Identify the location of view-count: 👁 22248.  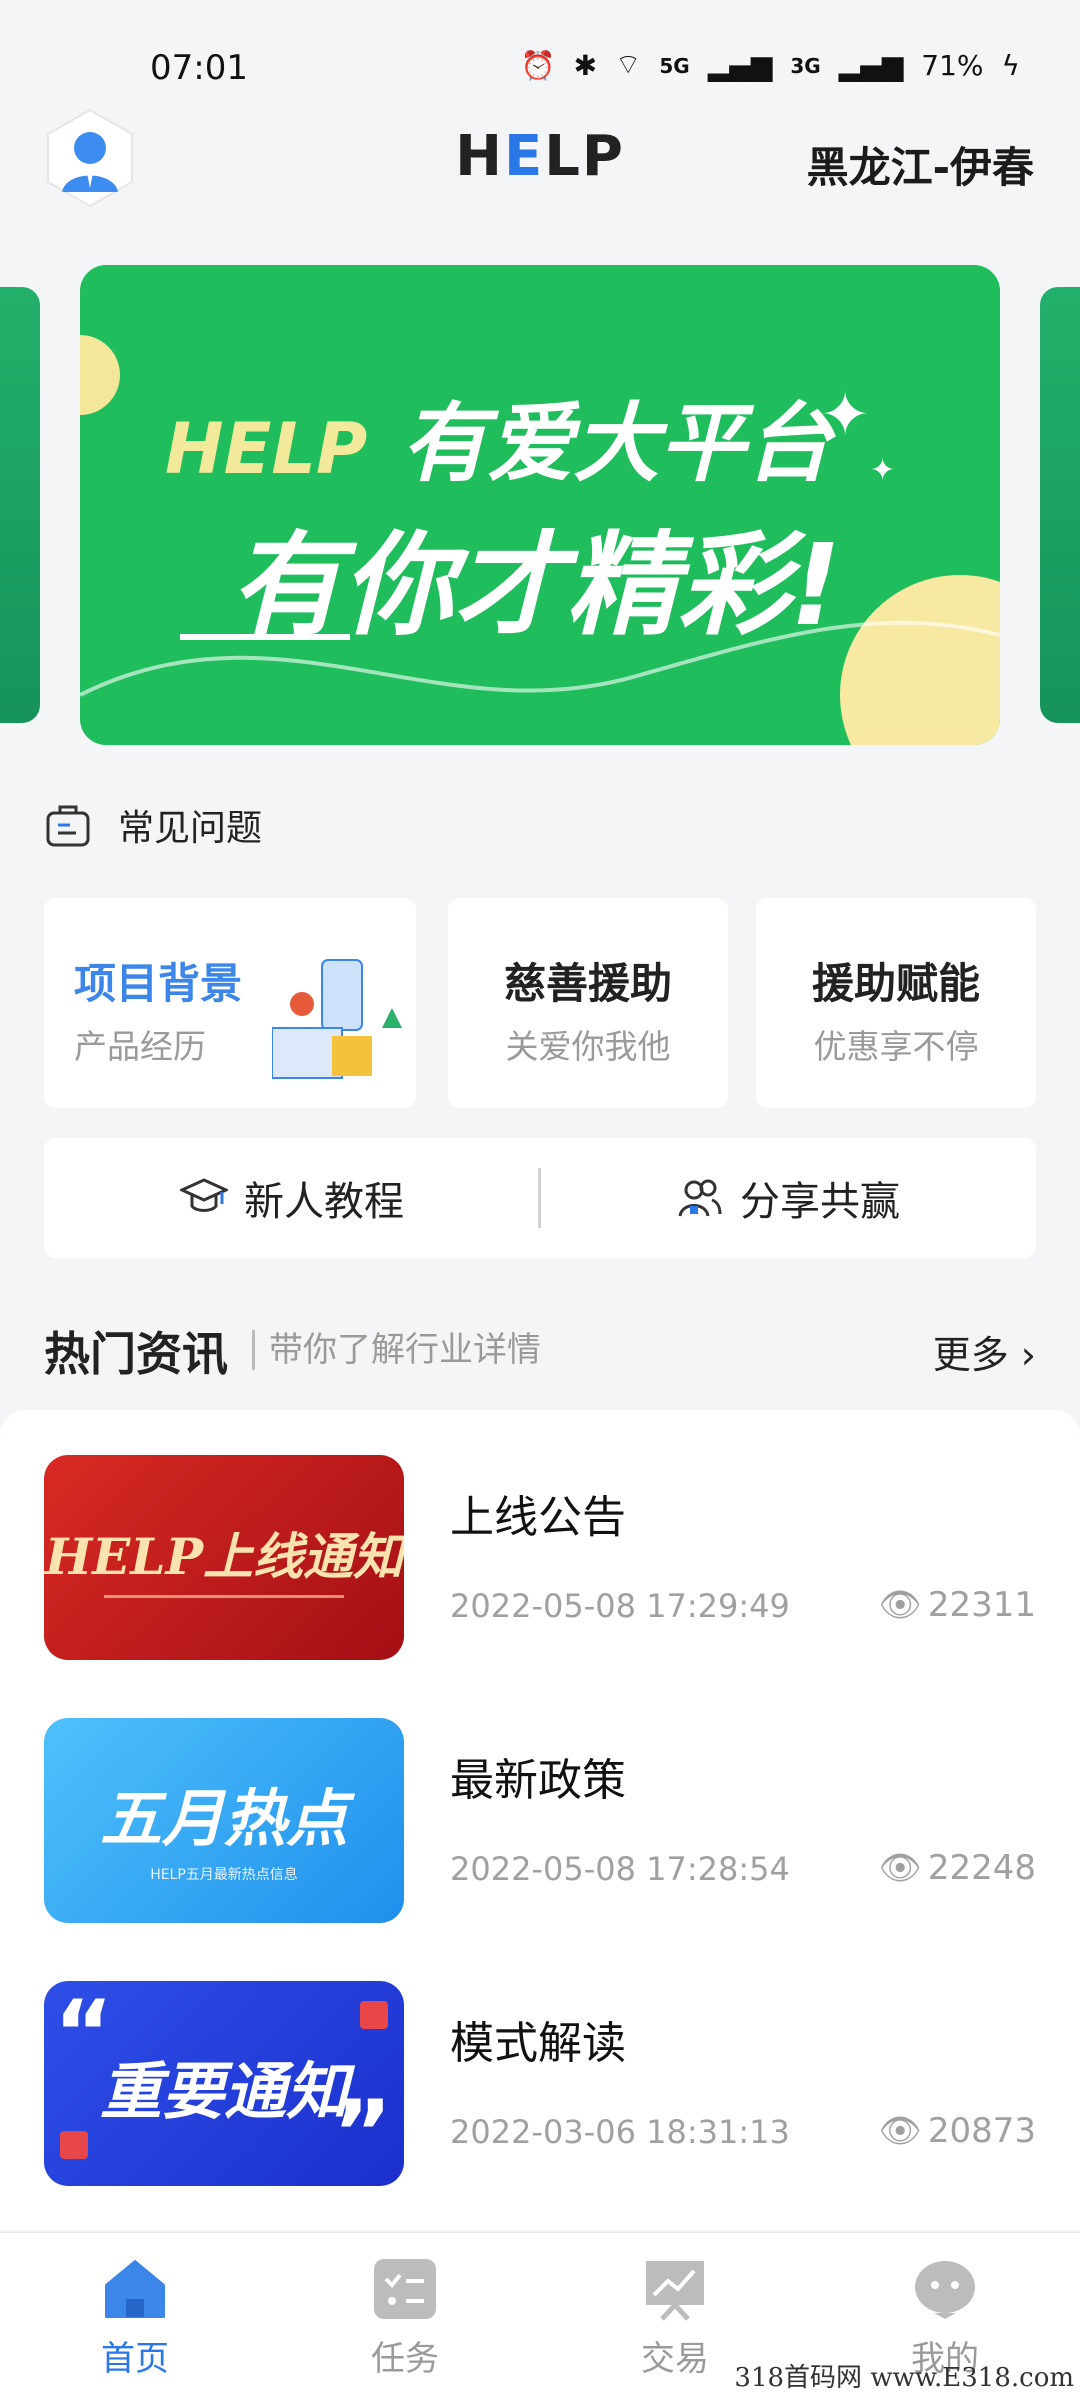
(957, 1868).